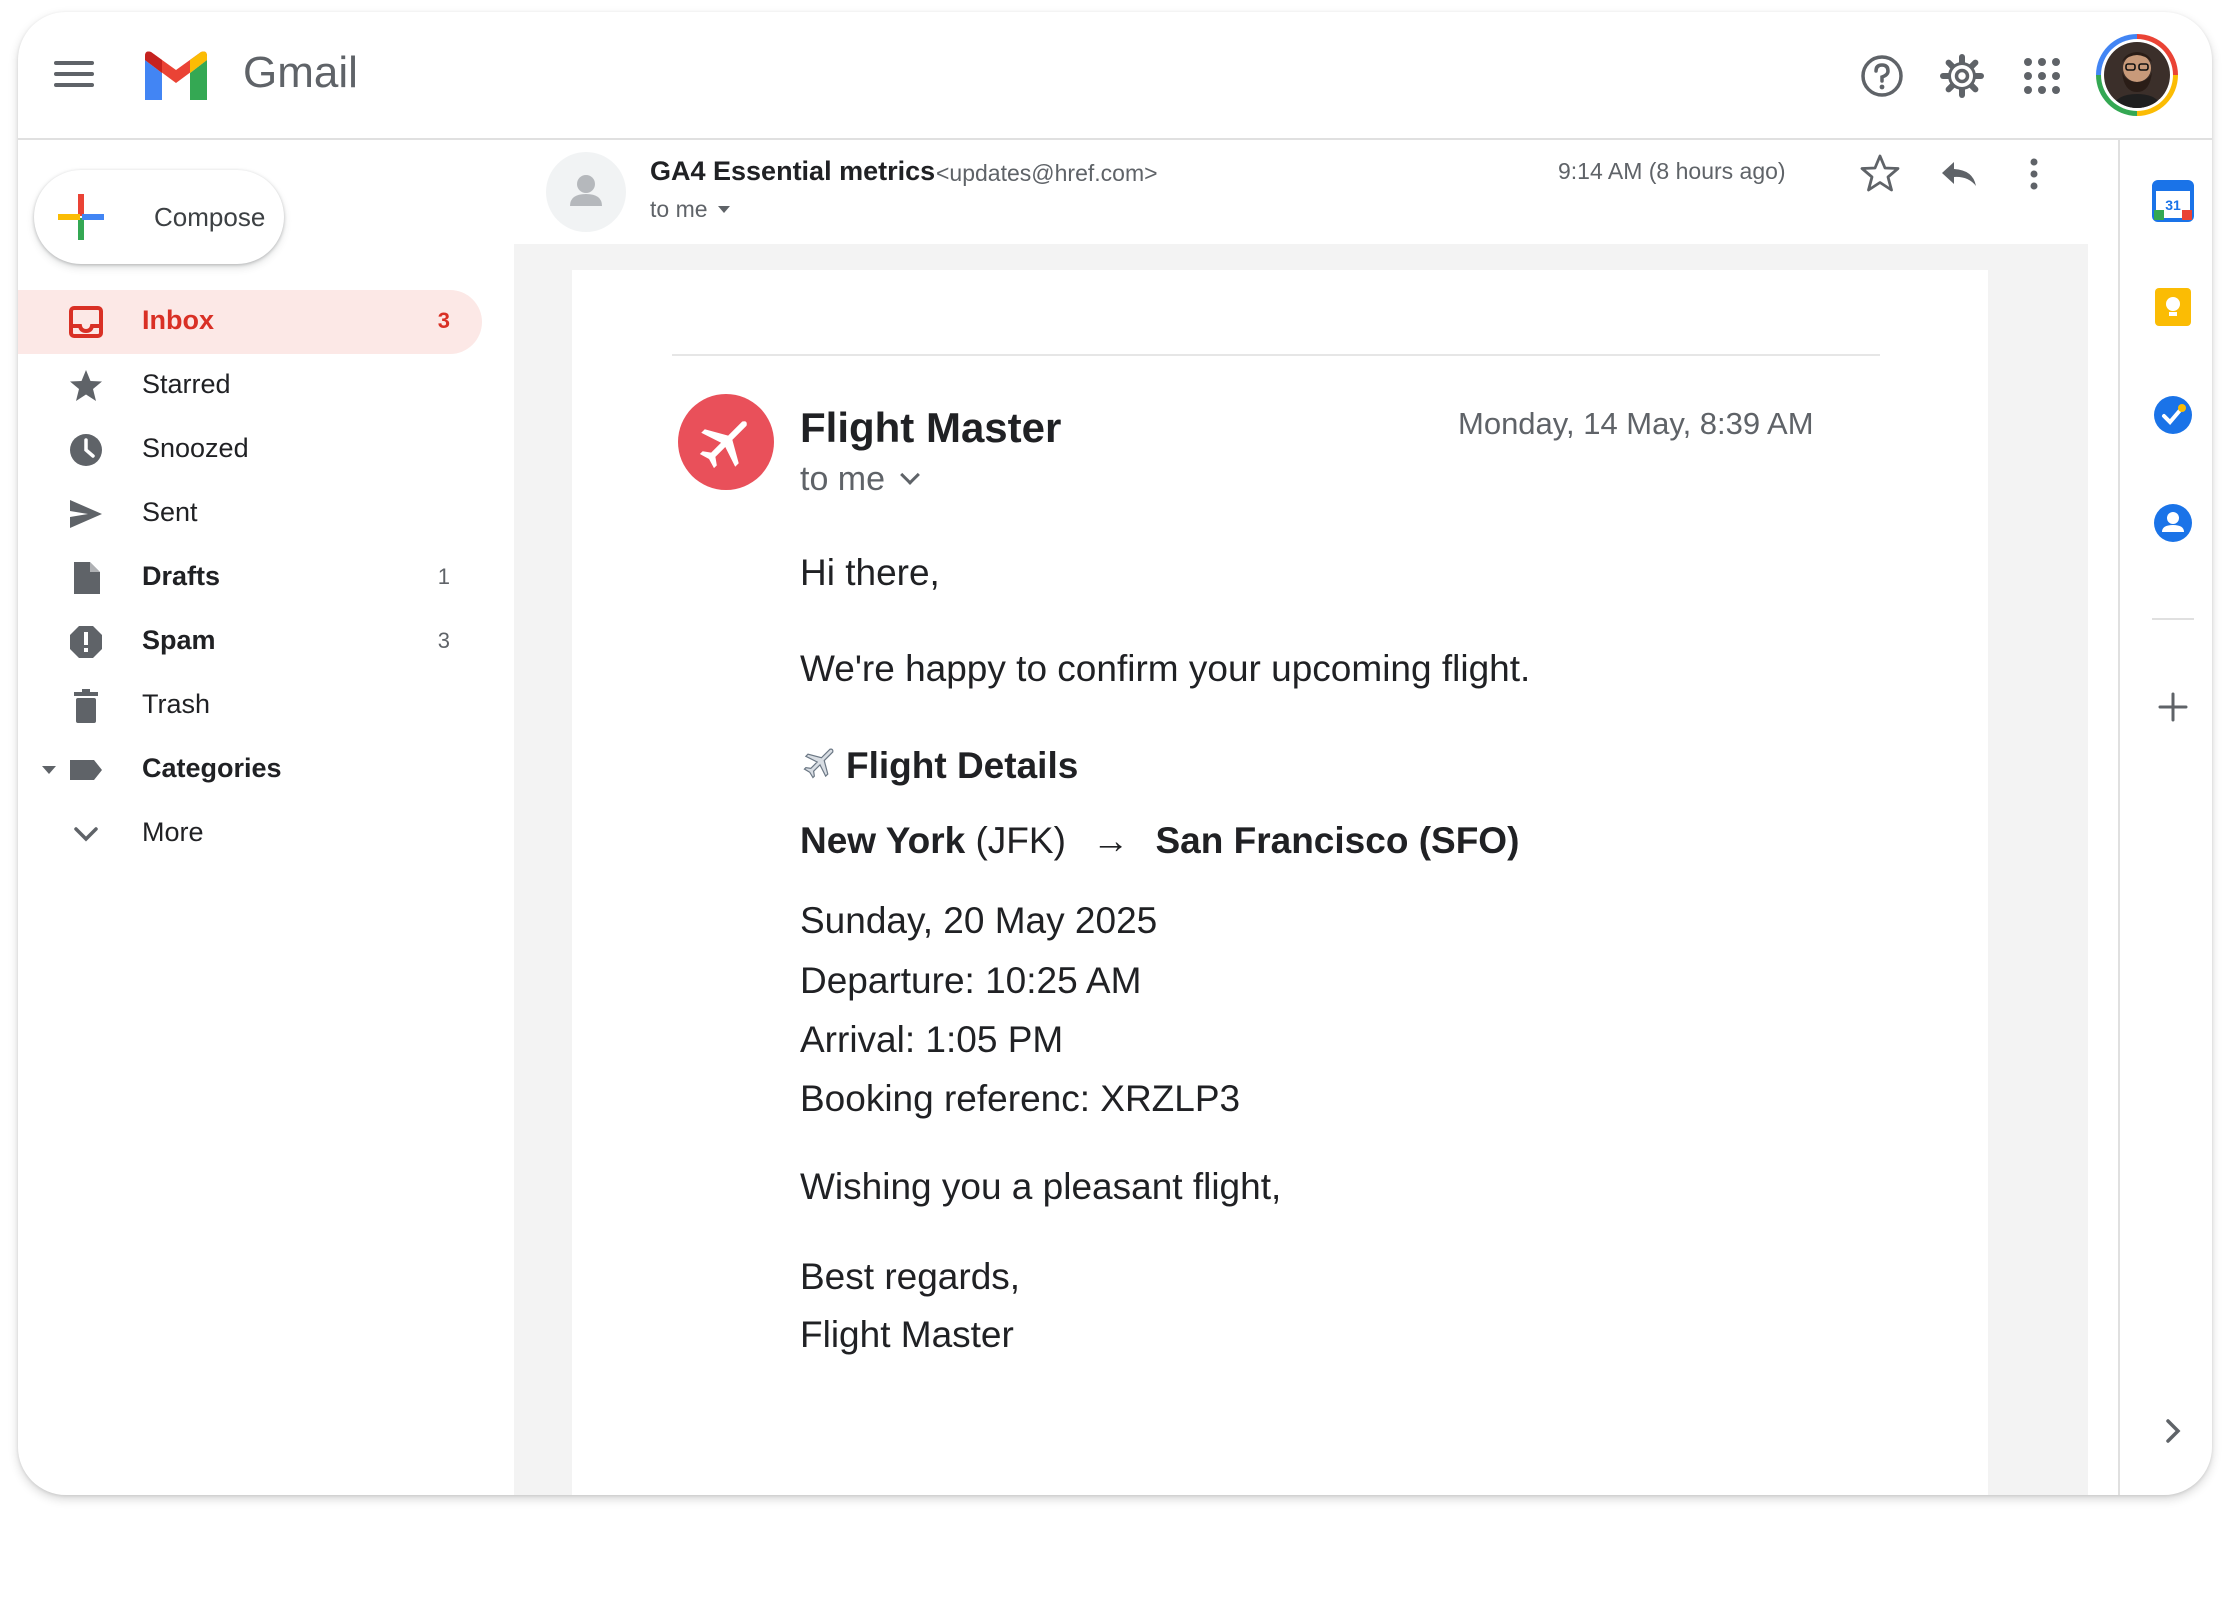 The height and width of the screenshot is (1602, 2230). What do you see at coordinates (793, 171) in the screenshot?
I see `sender-name: GA4 Essential metrics` at bounding box center [793, 171].